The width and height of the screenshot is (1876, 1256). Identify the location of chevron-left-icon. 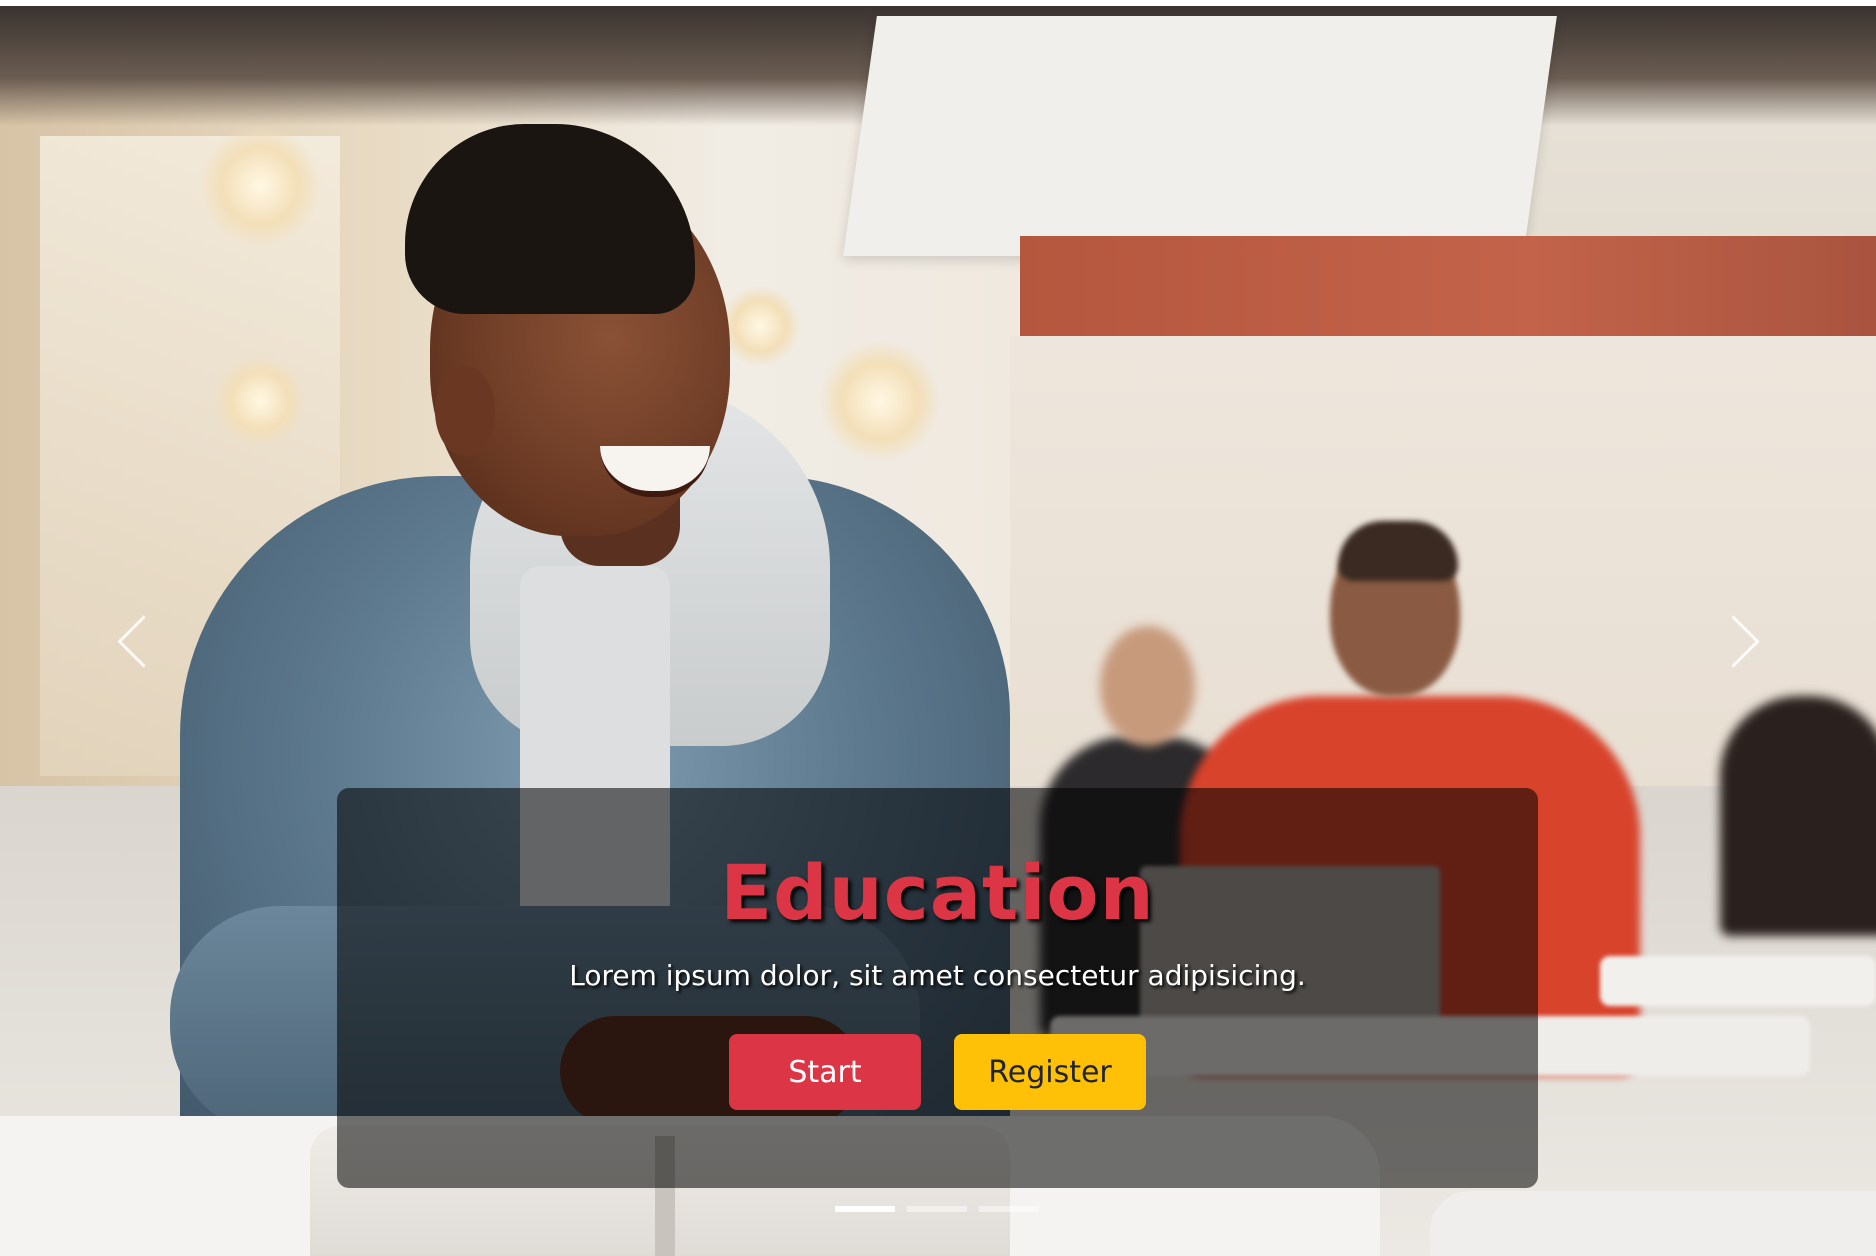
(143, 641).